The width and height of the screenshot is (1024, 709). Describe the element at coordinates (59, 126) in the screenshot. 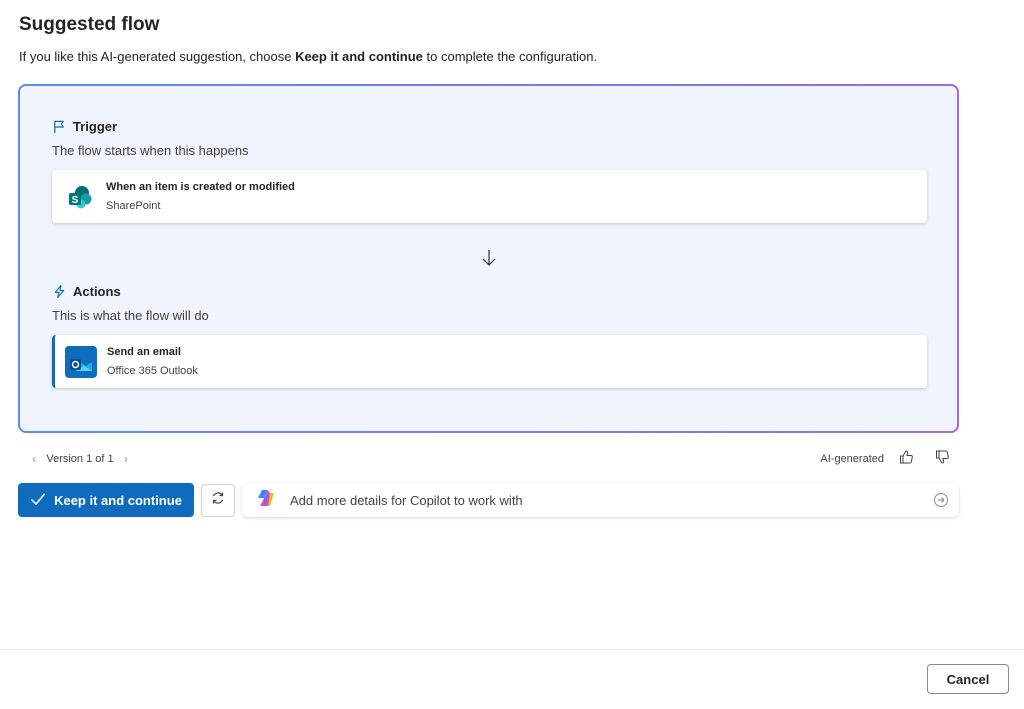

I see `flag-icon` at that location.